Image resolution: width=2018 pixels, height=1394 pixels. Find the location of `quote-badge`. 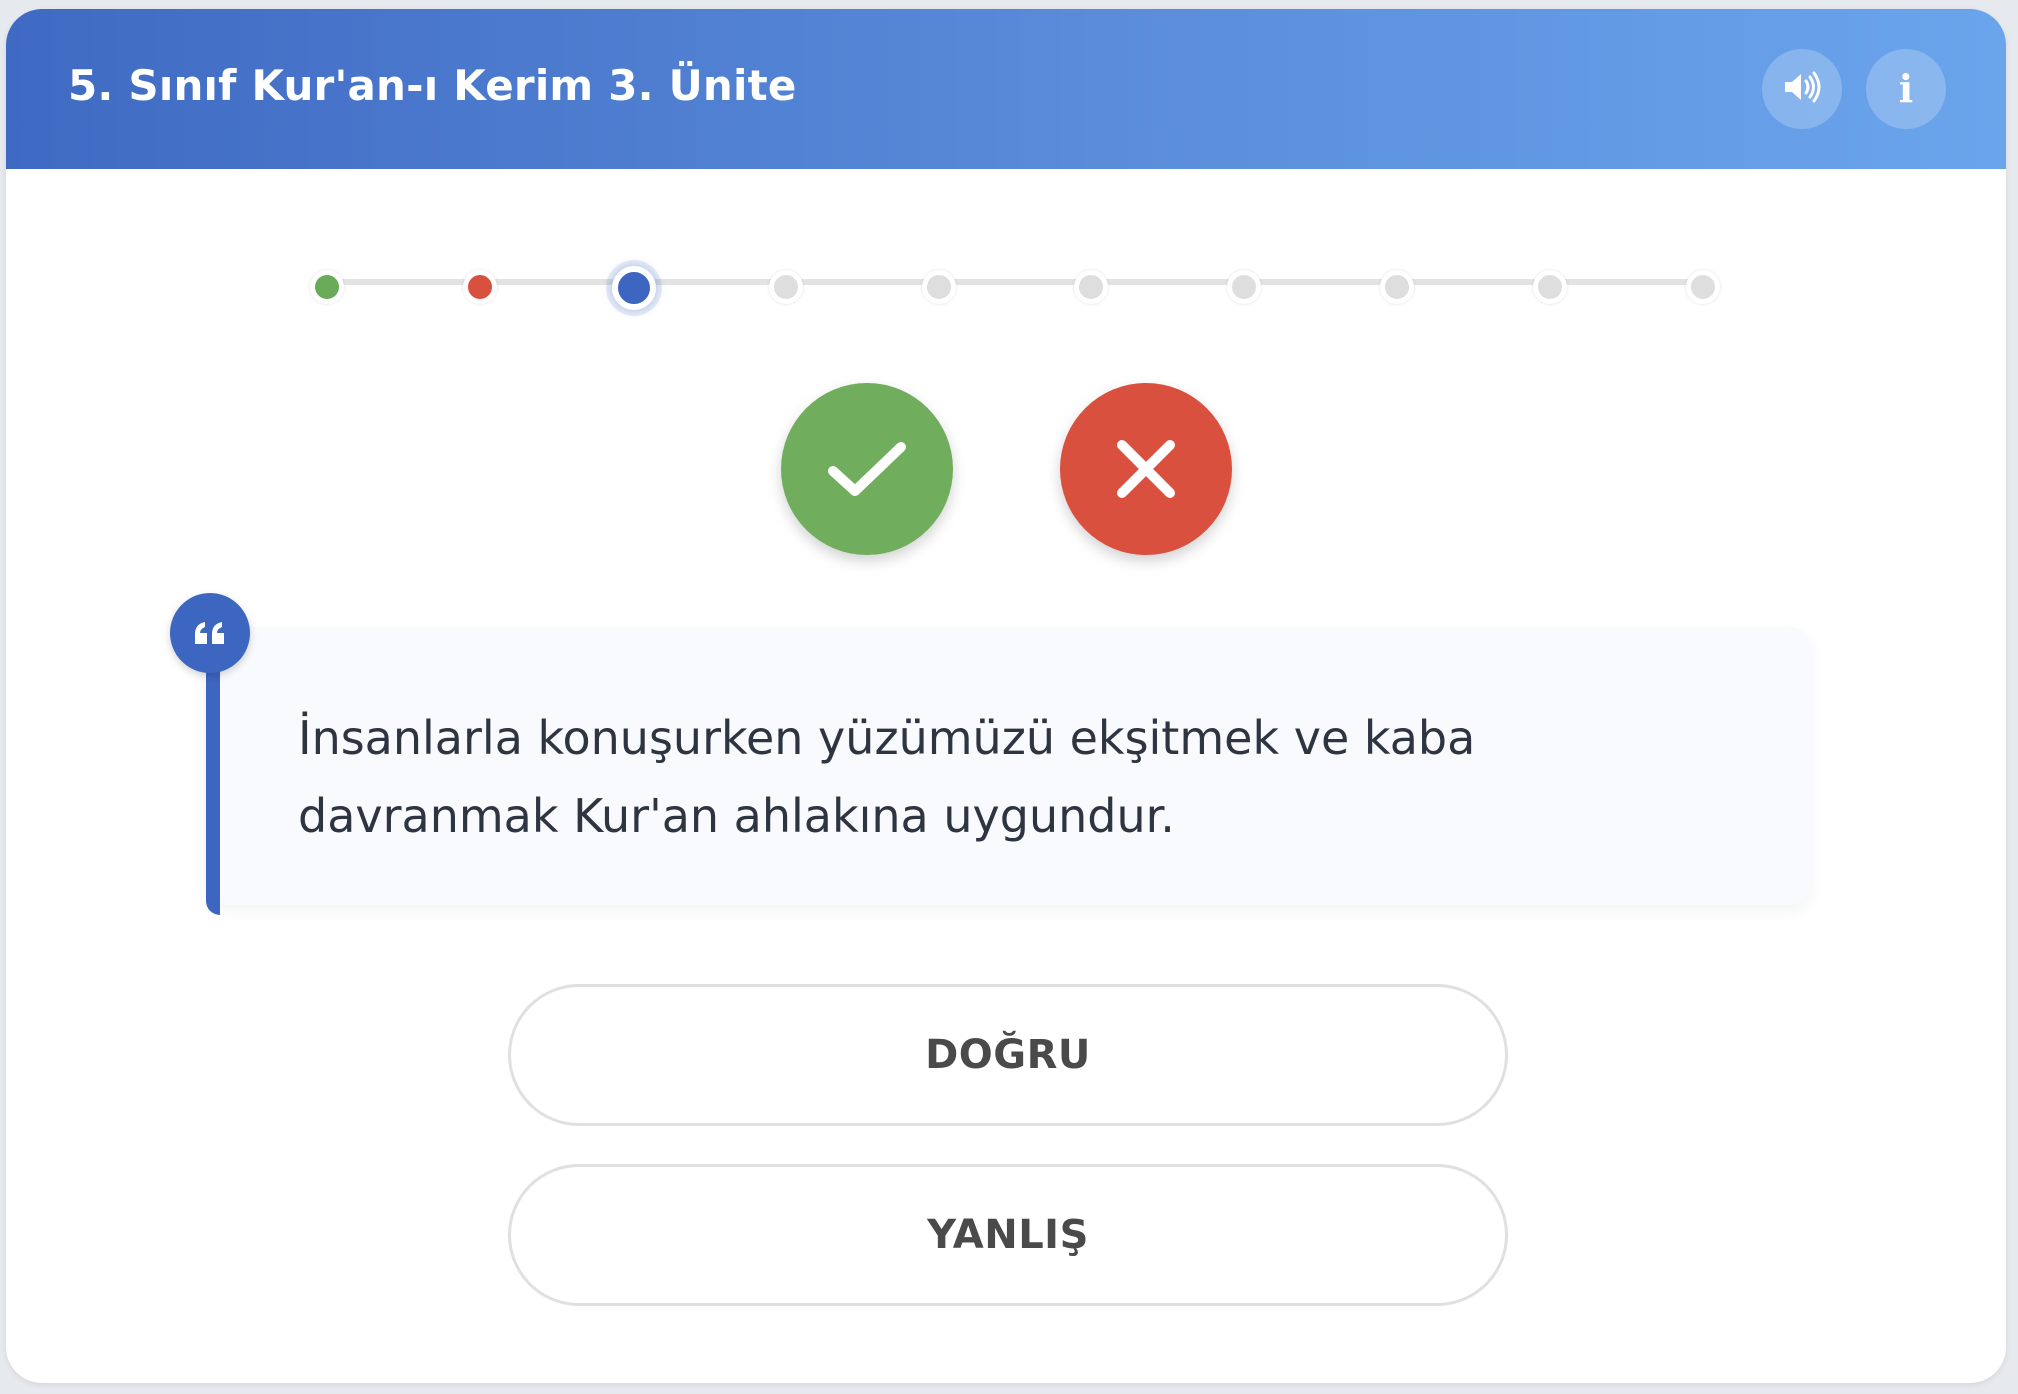

quote-badge is located at coordinates (210, 633).